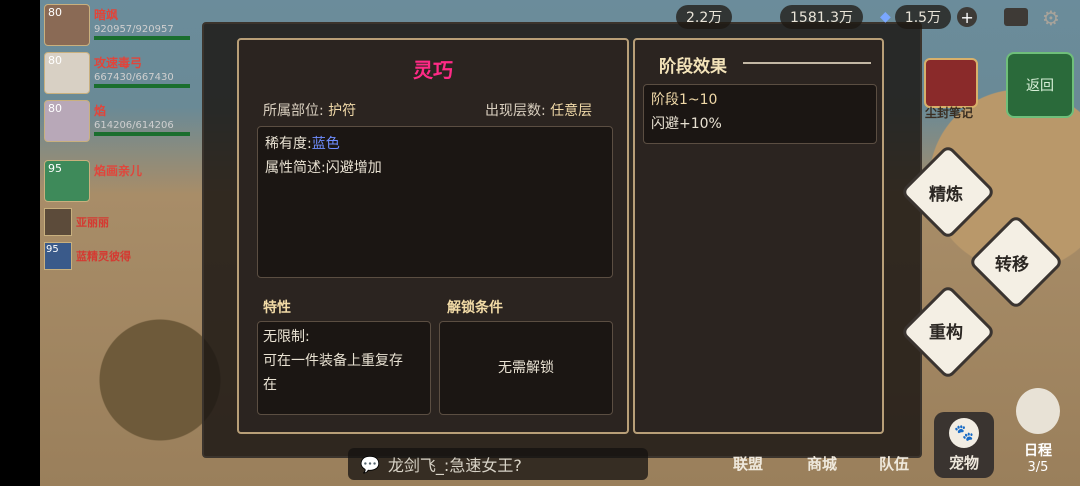 The height and width of the screenshot is (486, 1080). Describe the element at coordinates (106, 15) in the screenshot. I see `member-name: 暗飒` at that location.